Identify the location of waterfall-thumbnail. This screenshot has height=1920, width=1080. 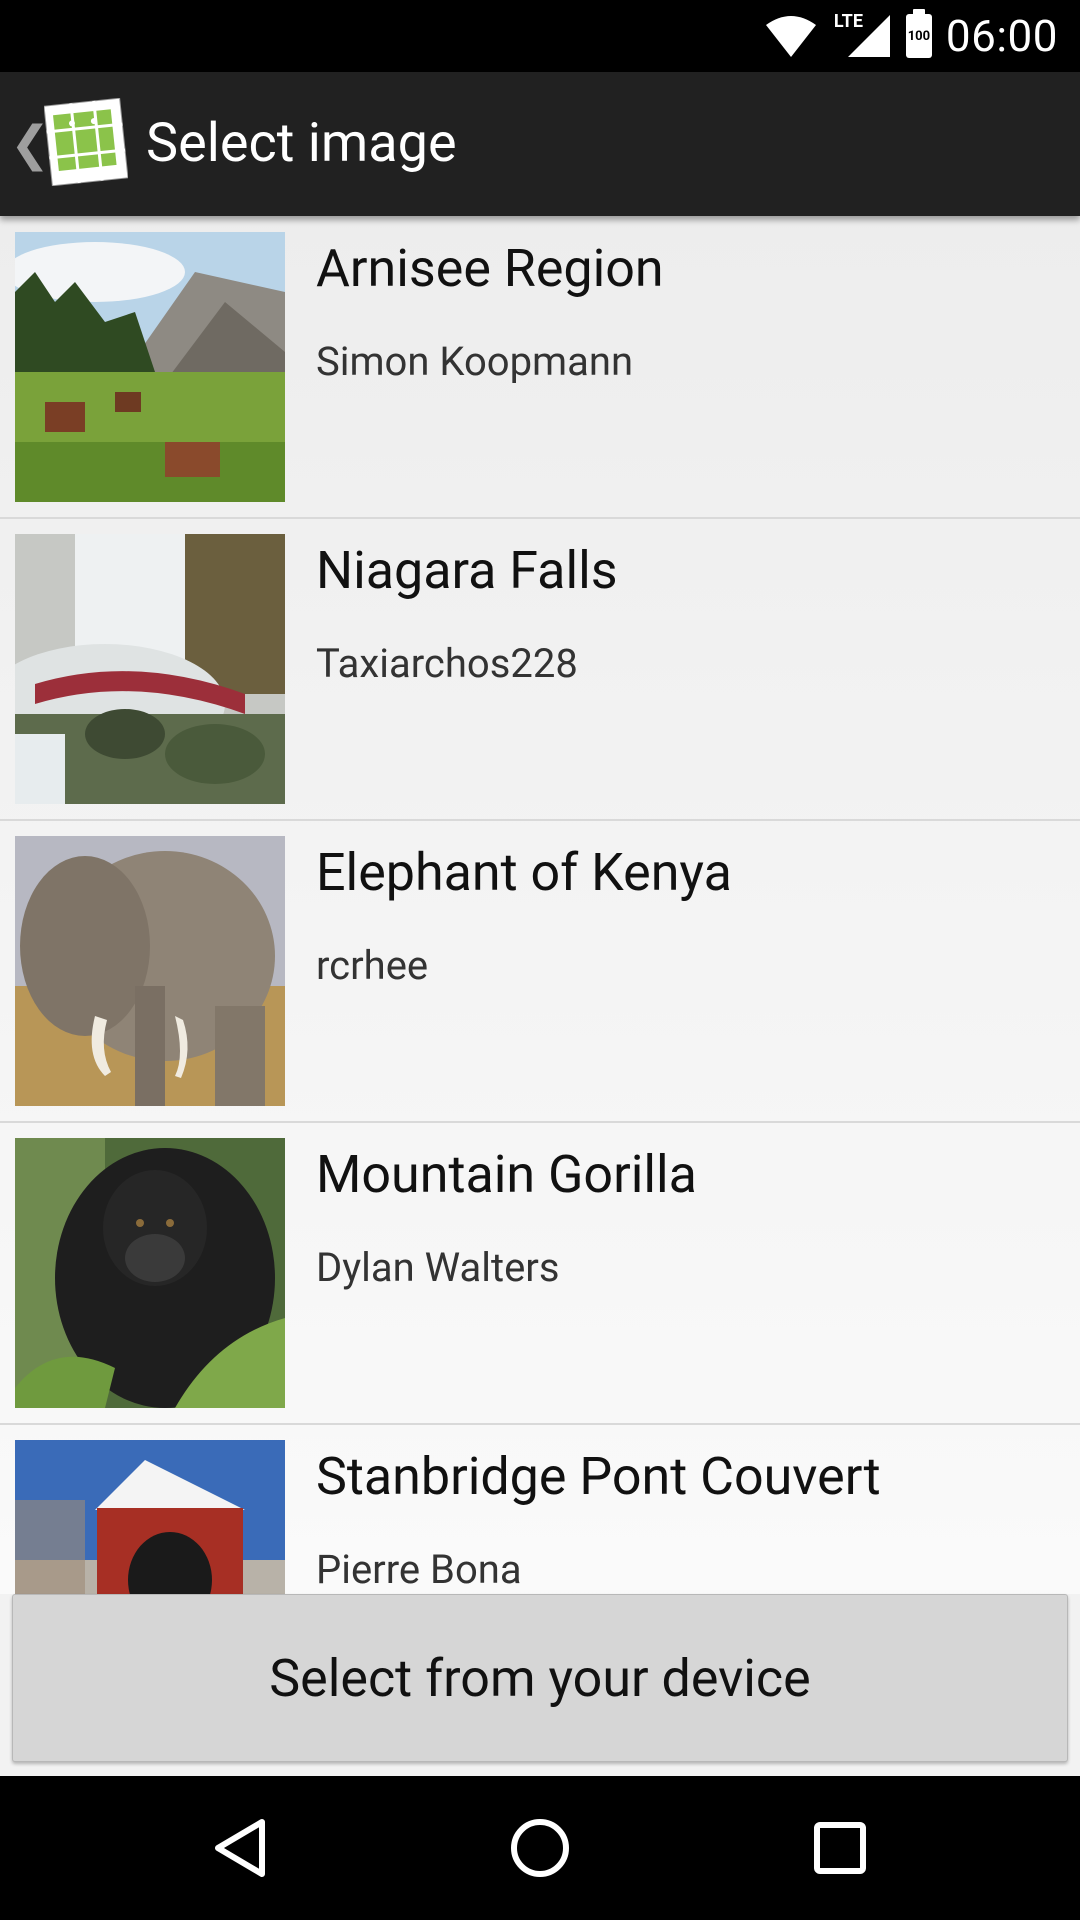
(150, 669).